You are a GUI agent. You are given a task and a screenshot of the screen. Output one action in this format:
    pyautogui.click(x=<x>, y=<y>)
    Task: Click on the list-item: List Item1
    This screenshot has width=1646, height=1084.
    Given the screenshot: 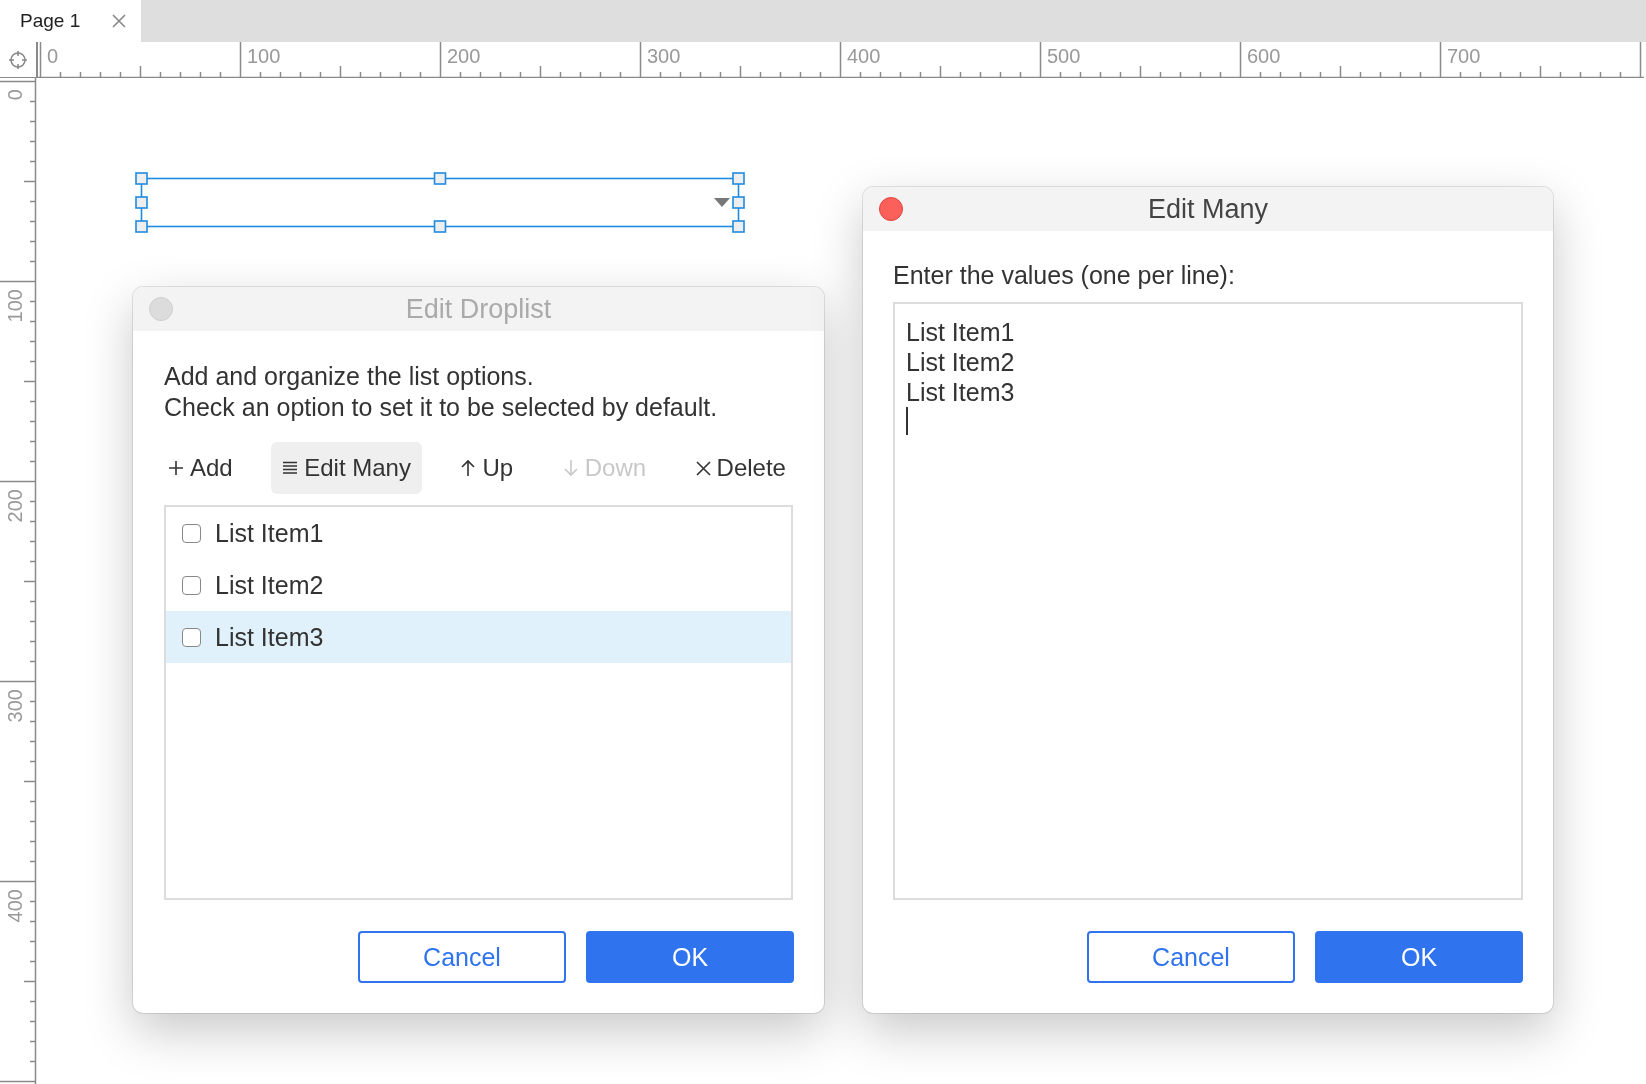 What is the action you would take?
    pyautogui.click(x=478, y=533)
    